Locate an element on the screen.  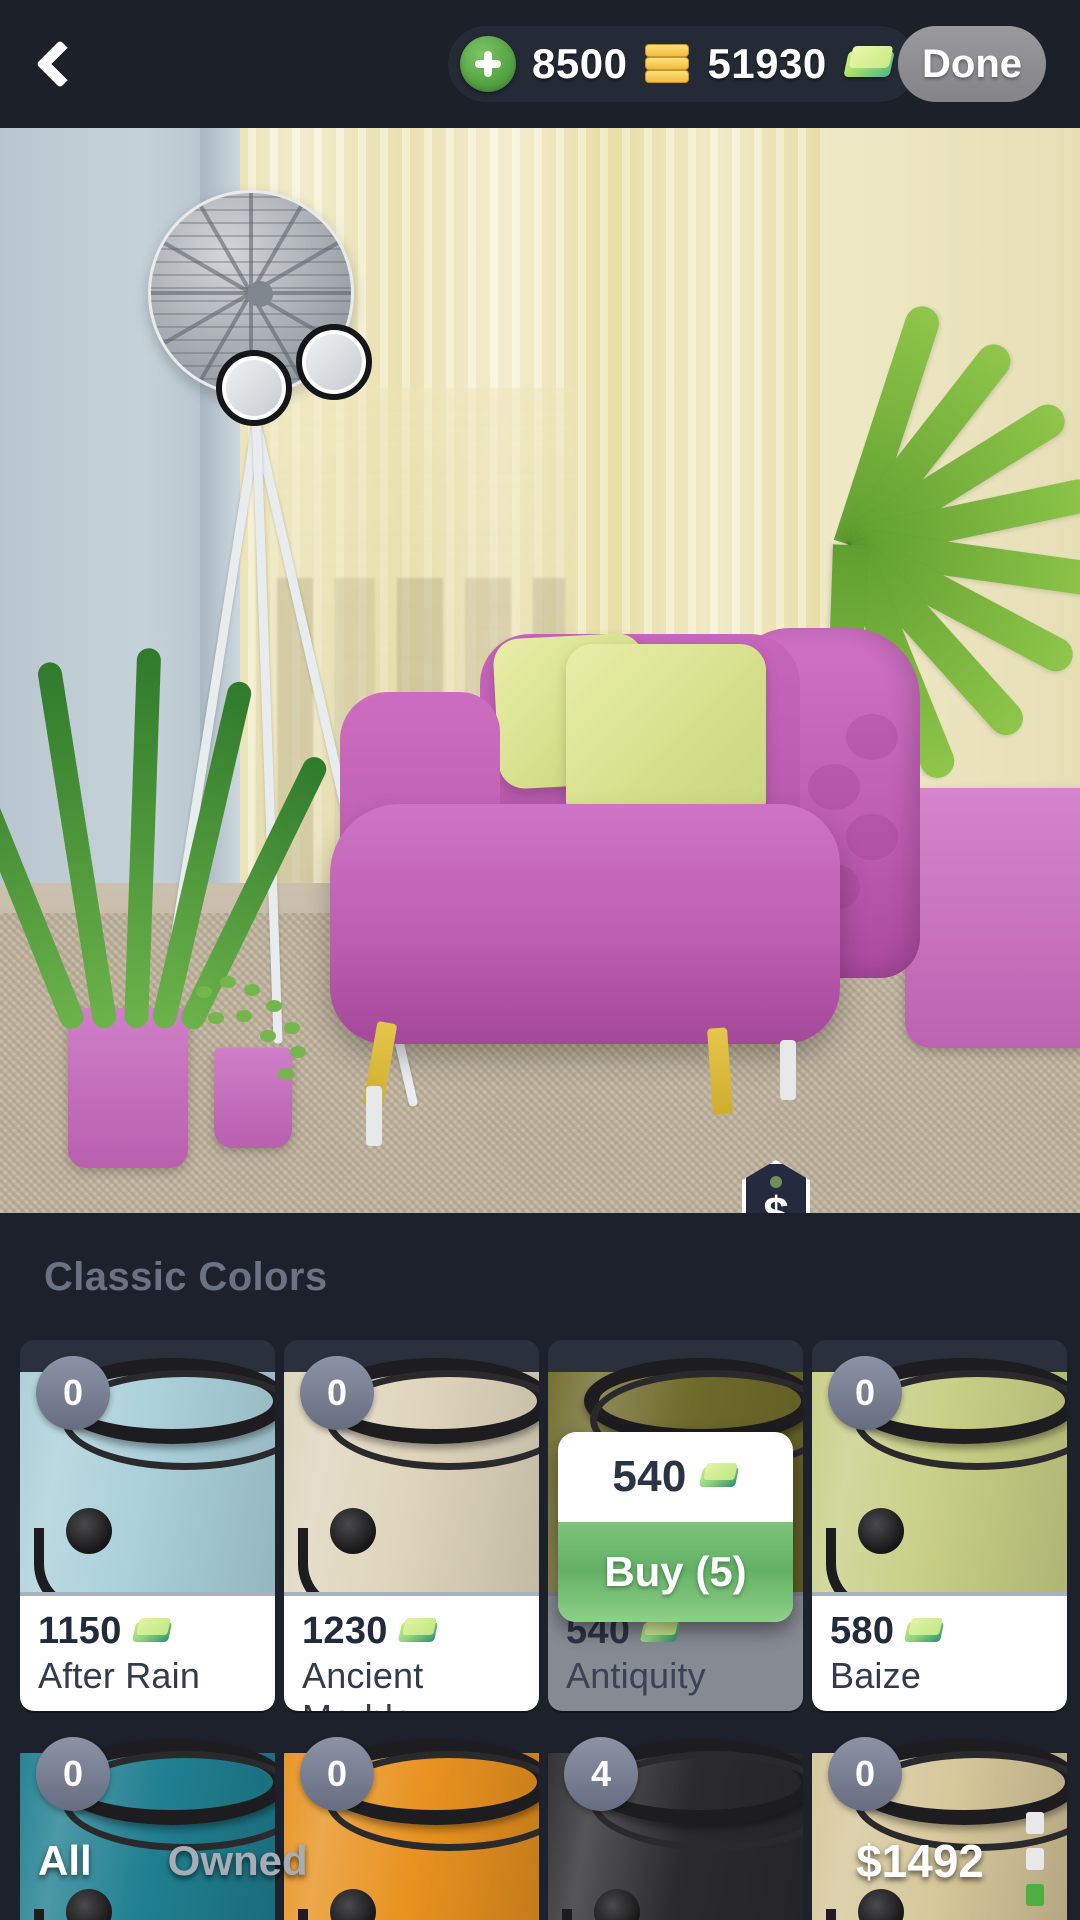
paint-name: After Rain is located at coordinates (119, 1675).